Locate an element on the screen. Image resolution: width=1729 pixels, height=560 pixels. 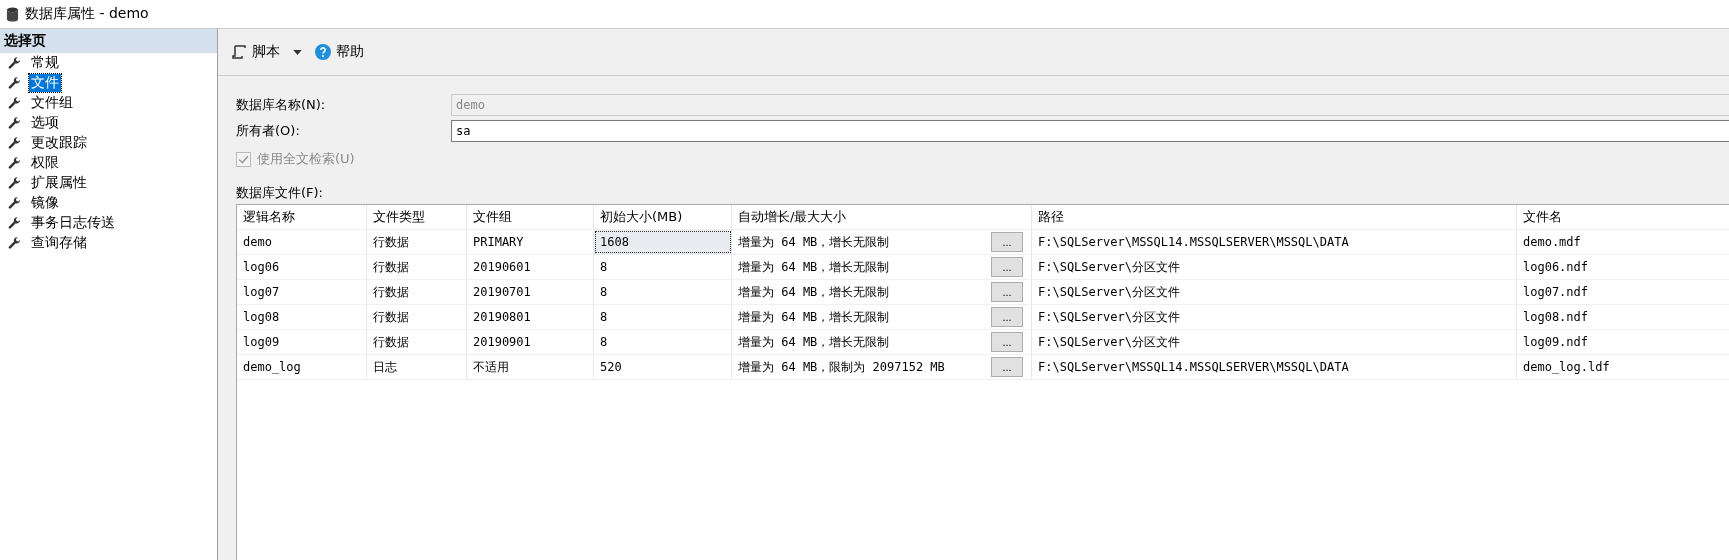
table-cell: 20190601 is located at coordinates (530, 267).